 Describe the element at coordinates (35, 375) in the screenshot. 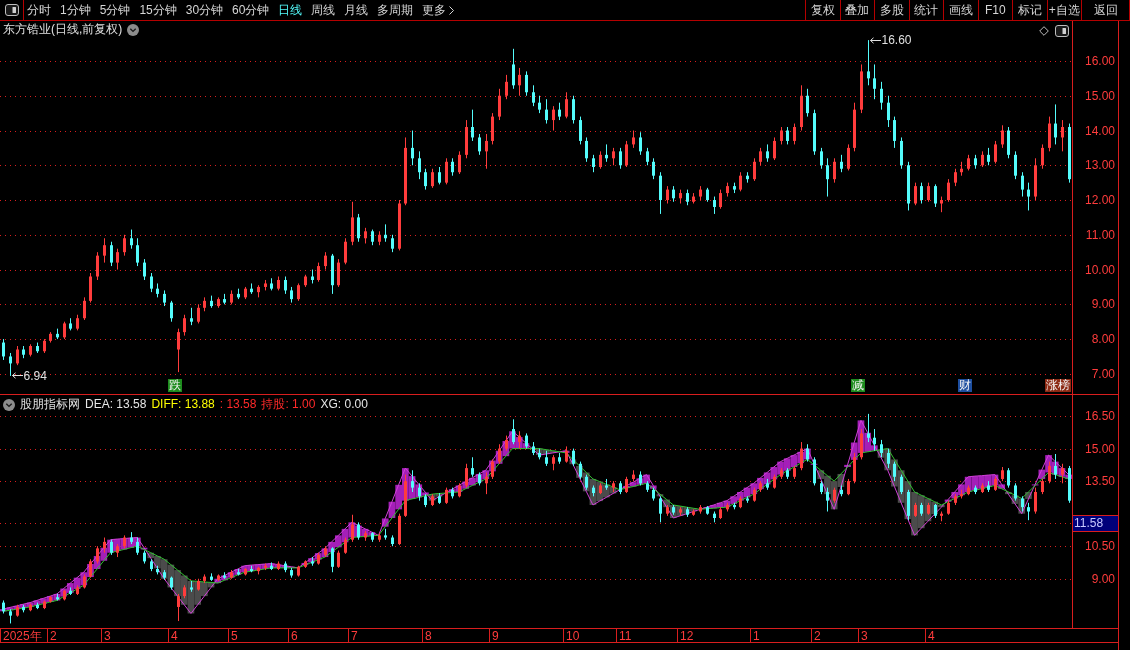

I see `low-price-label: 6.94` at that location.